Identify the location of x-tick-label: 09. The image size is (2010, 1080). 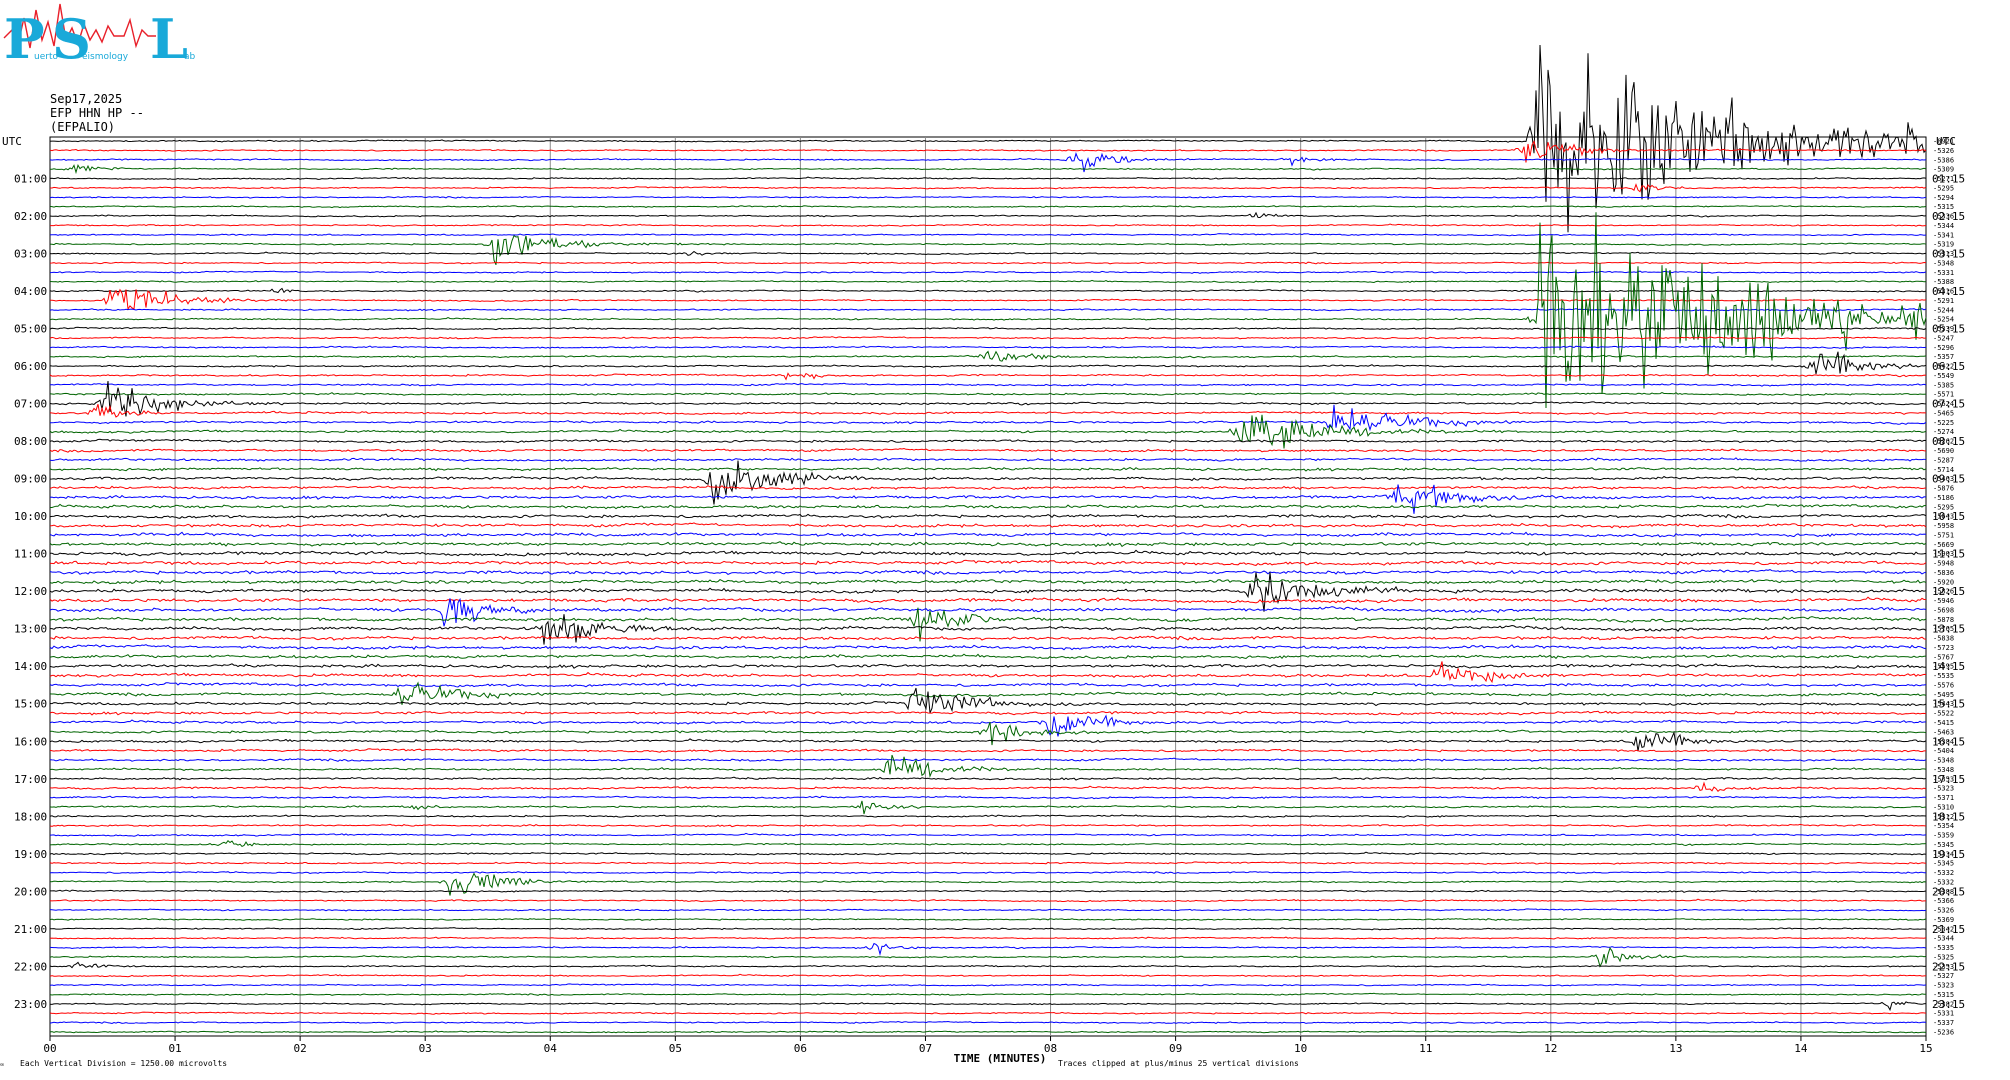
(1175, 1048).